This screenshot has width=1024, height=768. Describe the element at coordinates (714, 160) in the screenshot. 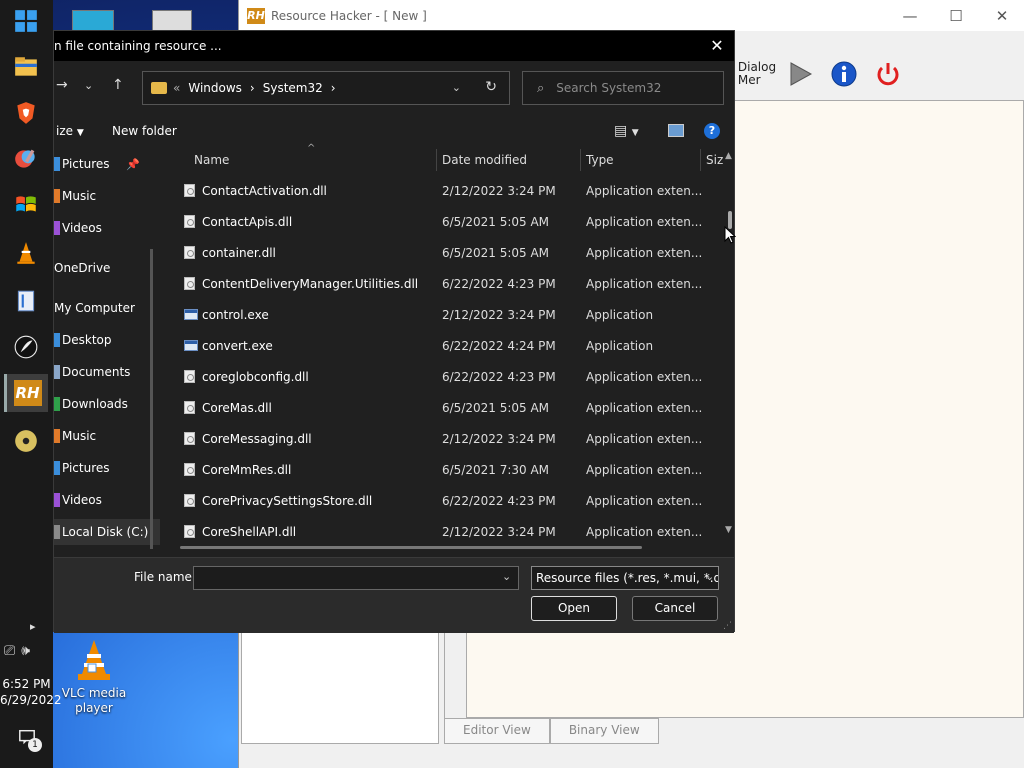

I see `column-size: Siz` at that location.